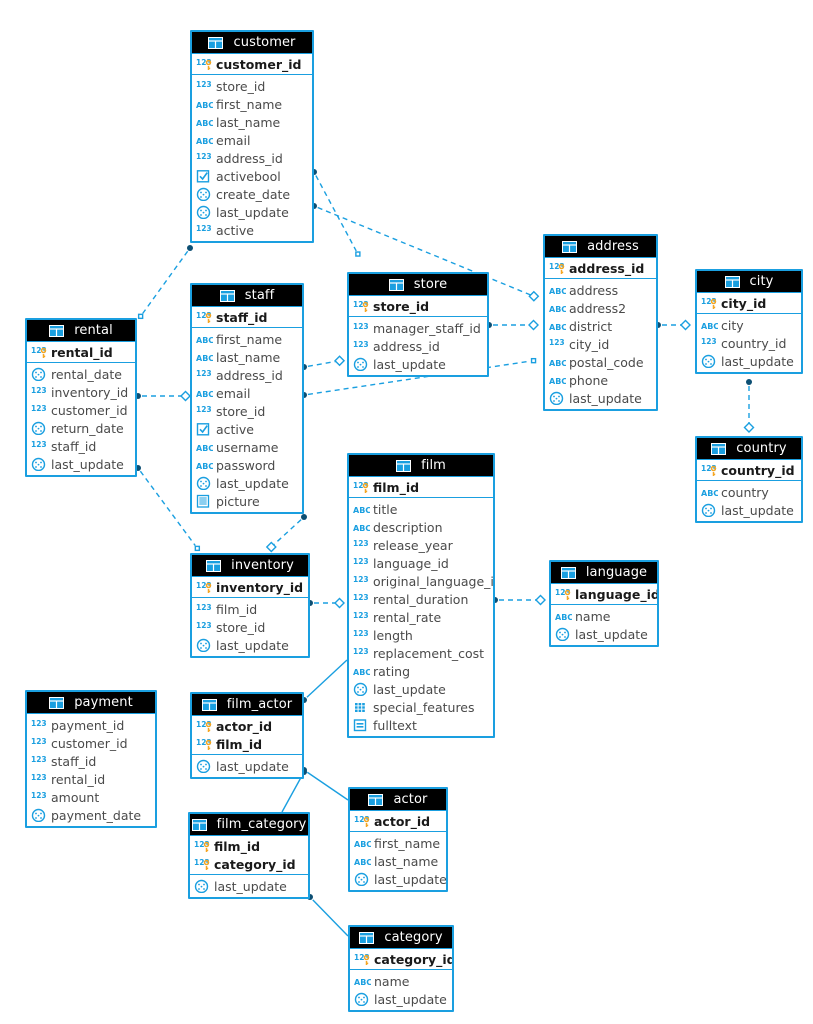 The image size is (813, 1024). I want to click on column-original_language_id: 123 original_language_id, so click(421, 581).